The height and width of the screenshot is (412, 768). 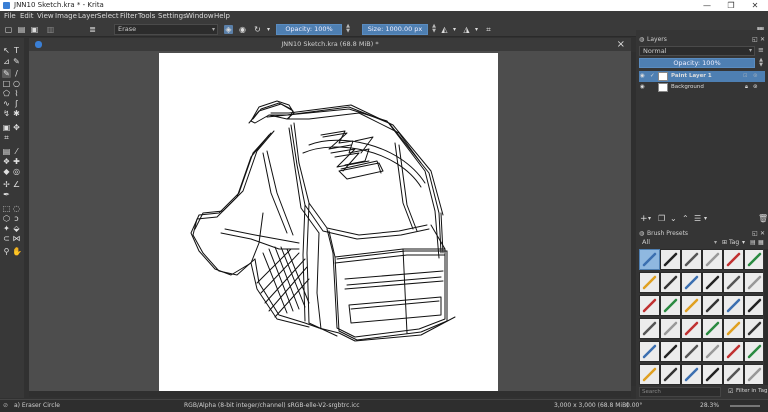 What do you see at coordinates (16, 238) in the screenshot?
I see `magnetic-select-icon: ⋈` at bounding box center [16, 238].